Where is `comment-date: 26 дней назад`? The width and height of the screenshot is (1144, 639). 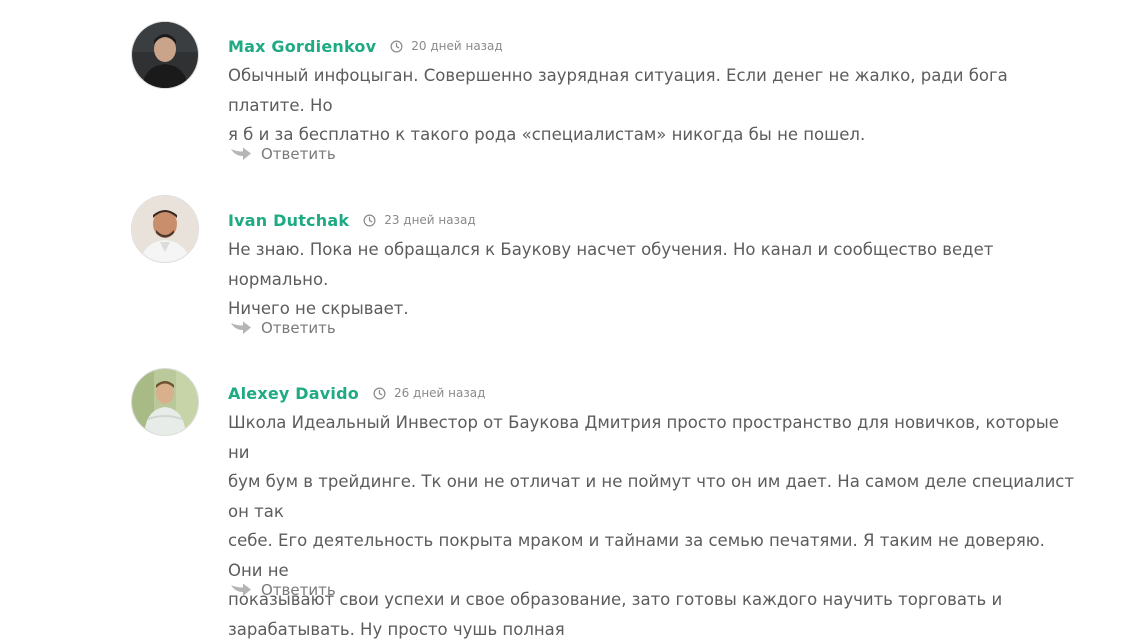 comment-date: 26 дней назад is located at coordinates (439, 393).